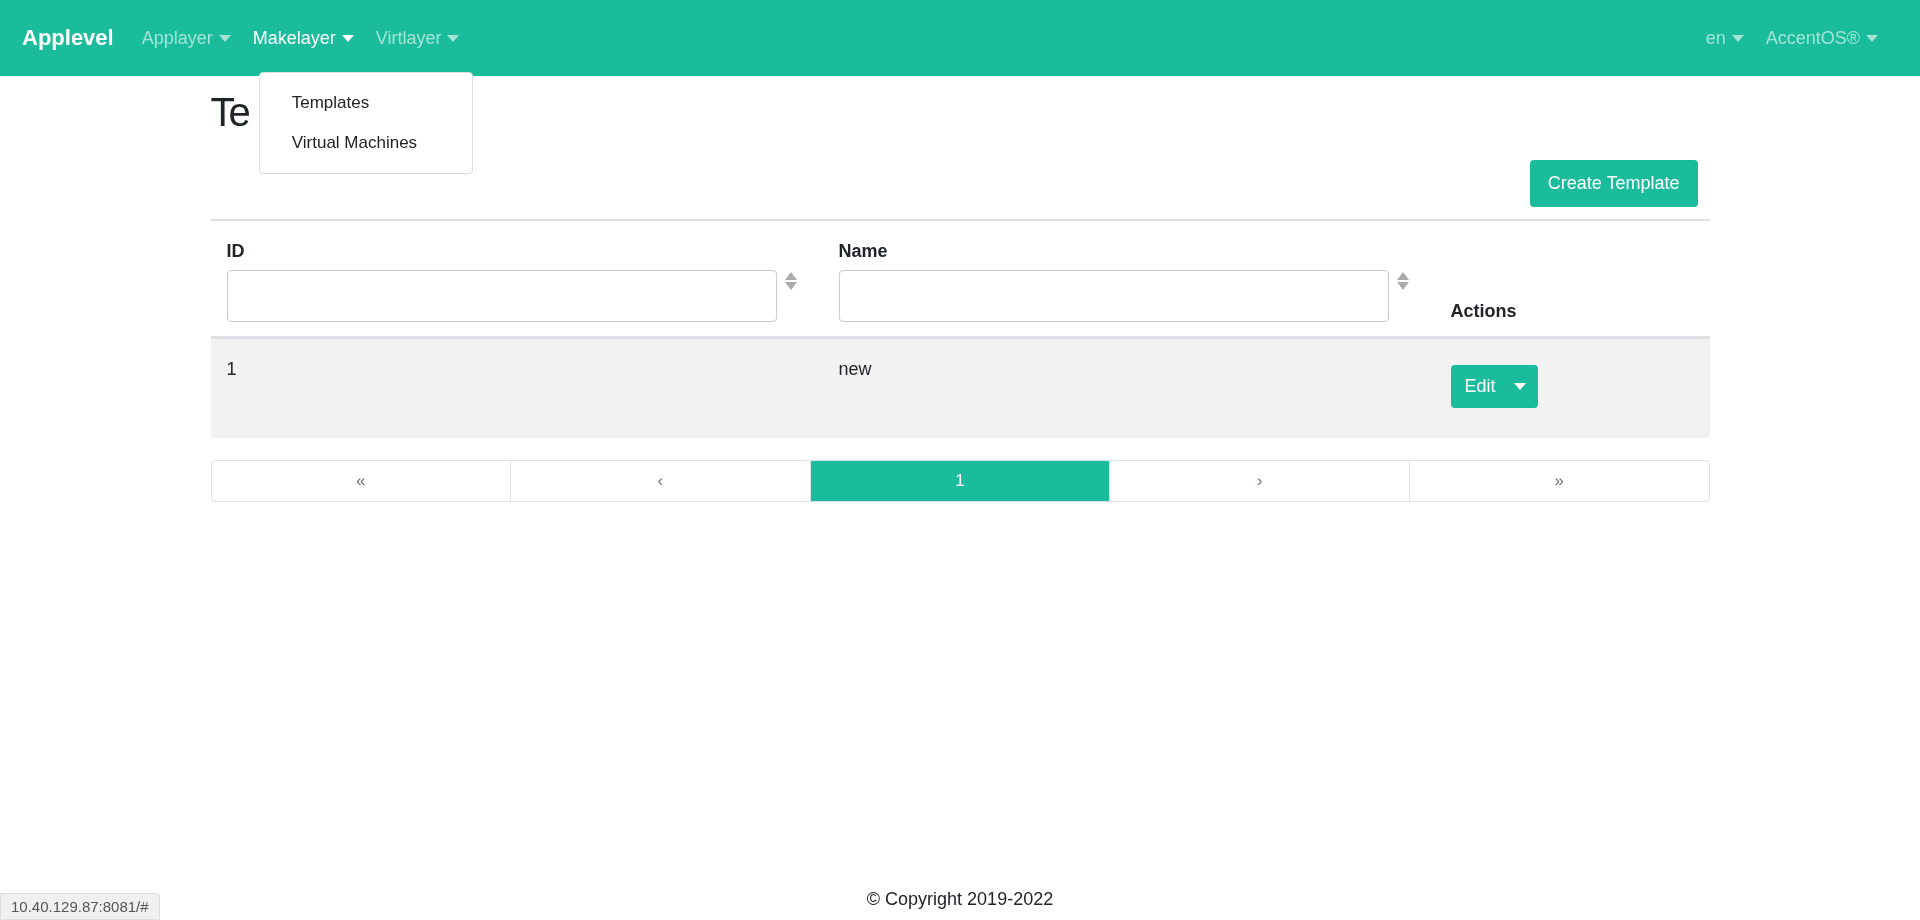 This screenshot has height=920, width=1920. Describe the element at coordinates (68, 38) in the screenshot. I see `brand-link: Applevel` at that location.